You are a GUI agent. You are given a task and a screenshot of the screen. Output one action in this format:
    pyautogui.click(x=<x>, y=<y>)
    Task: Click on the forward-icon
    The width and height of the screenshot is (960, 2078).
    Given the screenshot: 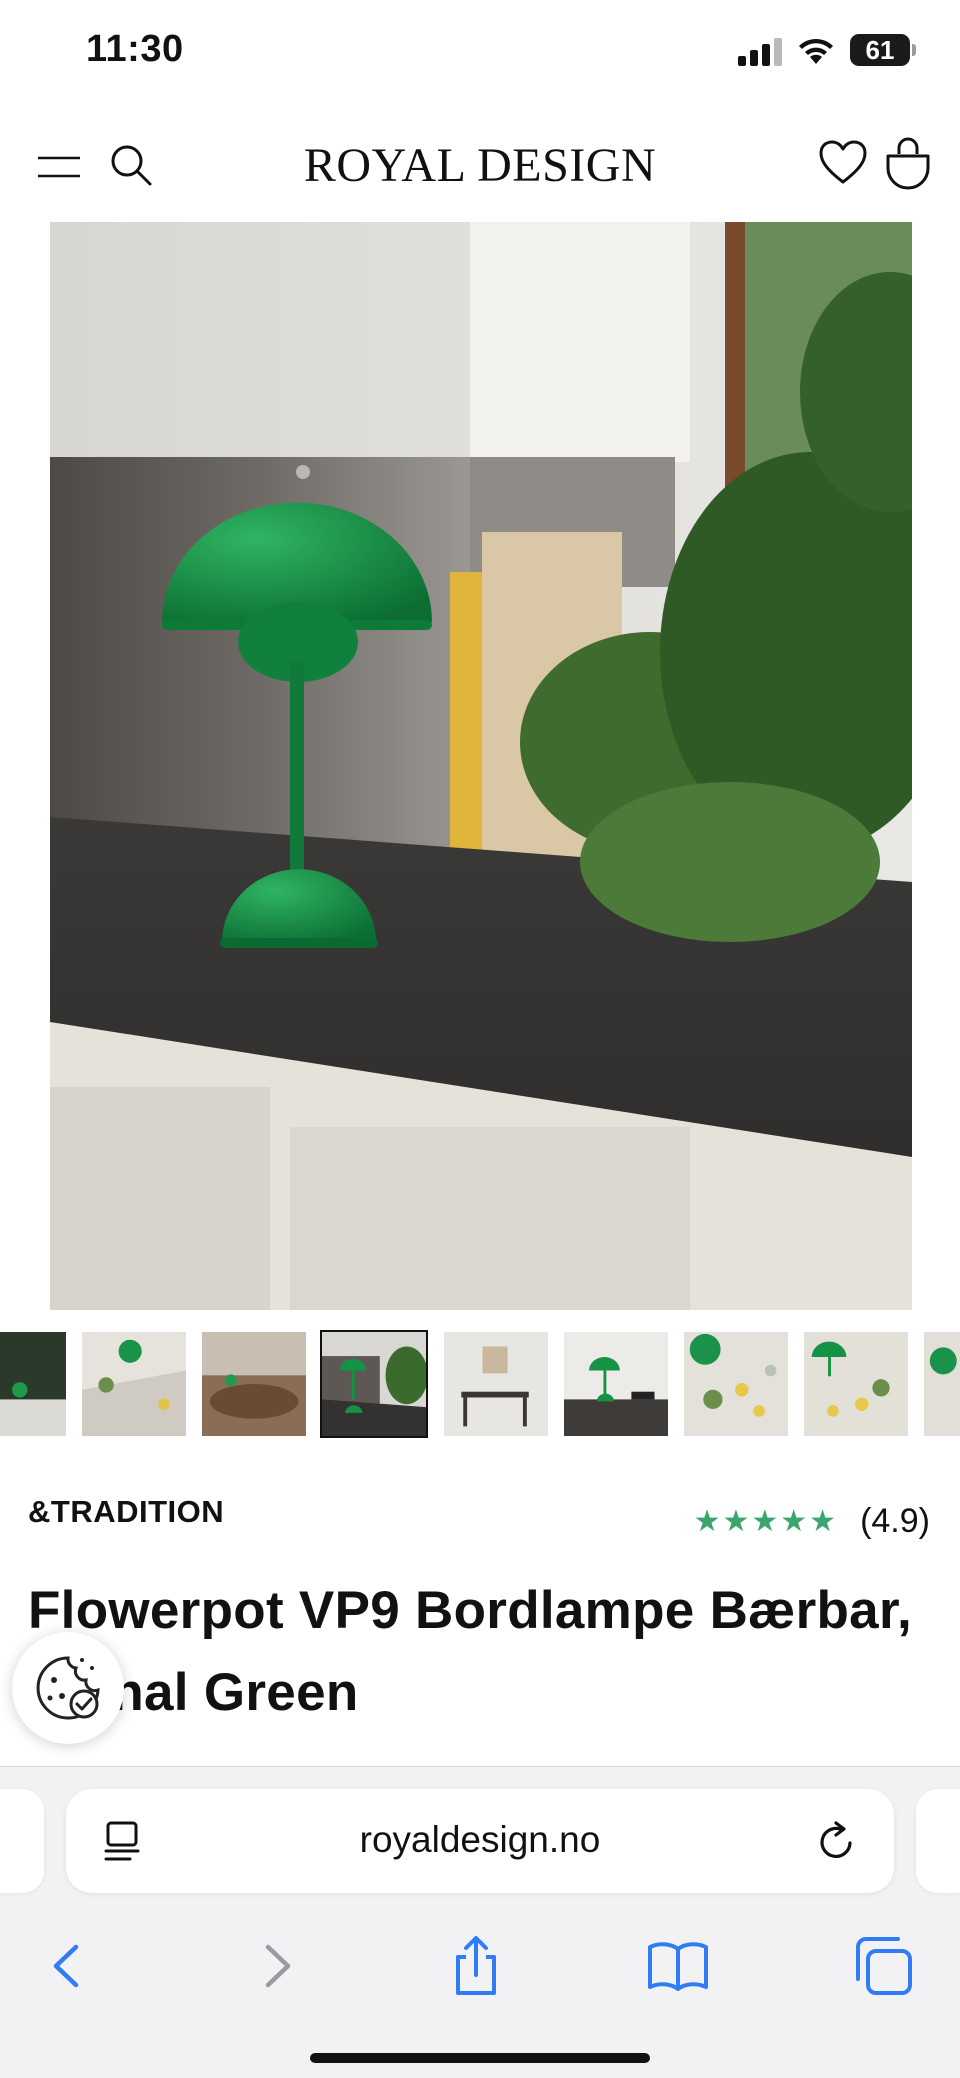 What is the action you would take?
    pyautogui.click(x=278, y=1966)
    